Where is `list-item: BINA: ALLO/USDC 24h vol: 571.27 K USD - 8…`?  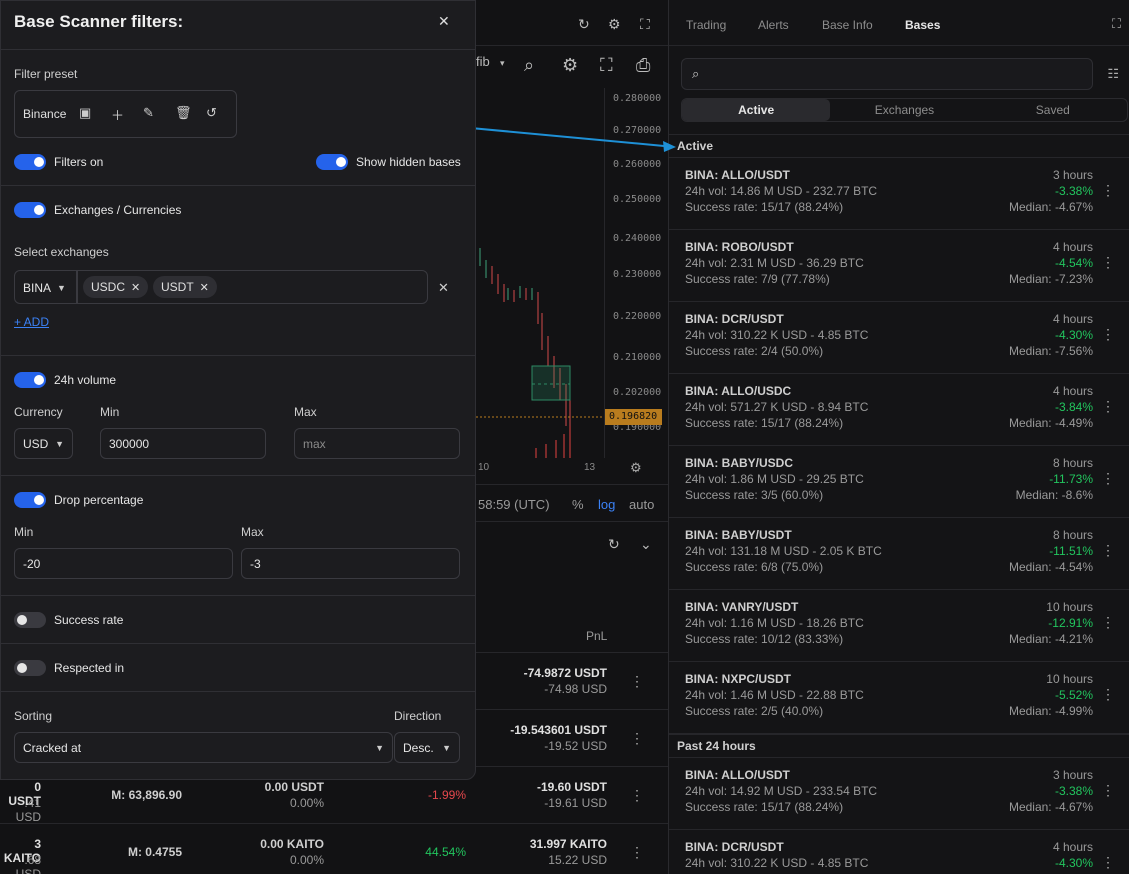 list-item: BINA: ALLO/USDC 24h vol: 571.27 K USD - 8… is located at coordinates (899, 410).